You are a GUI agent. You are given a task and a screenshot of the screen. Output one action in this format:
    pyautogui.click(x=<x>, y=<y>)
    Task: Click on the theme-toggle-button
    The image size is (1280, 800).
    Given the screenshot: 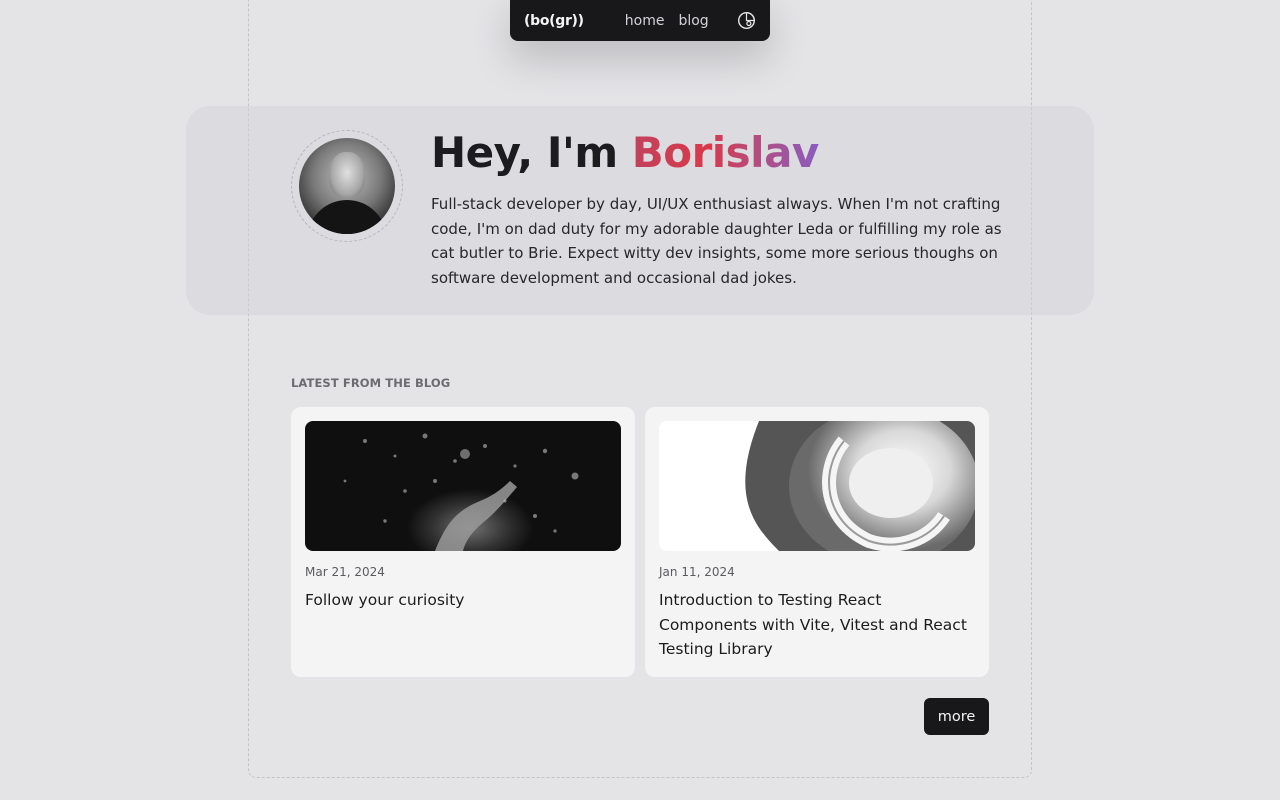 What is the action you would take?
    pyautogui.click(x=746, y=21)
    